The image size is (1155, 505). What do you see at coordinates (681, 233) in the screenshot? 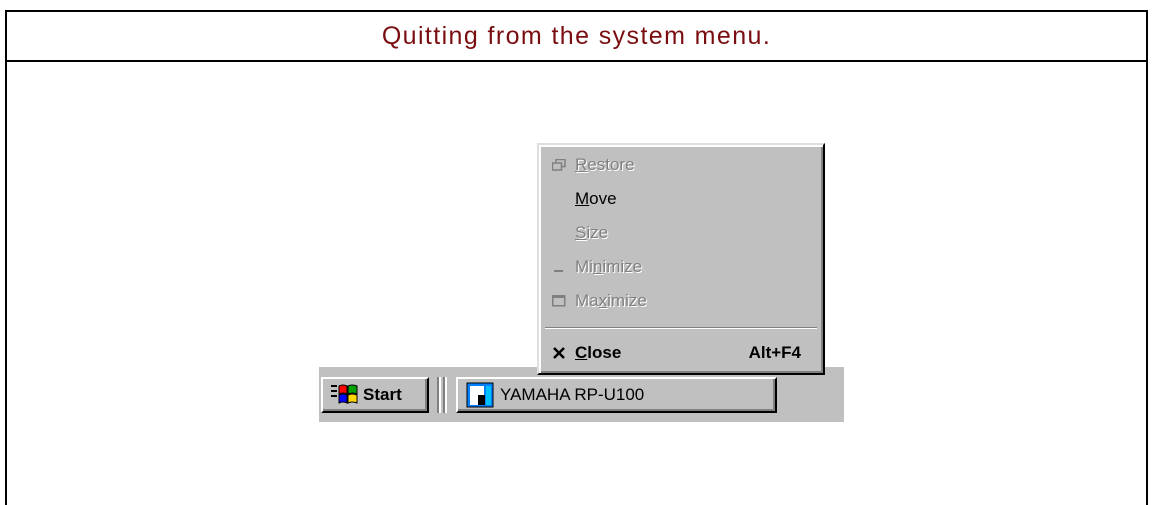
I see `menu-item-size: Size` at bounding box center [681, 233].